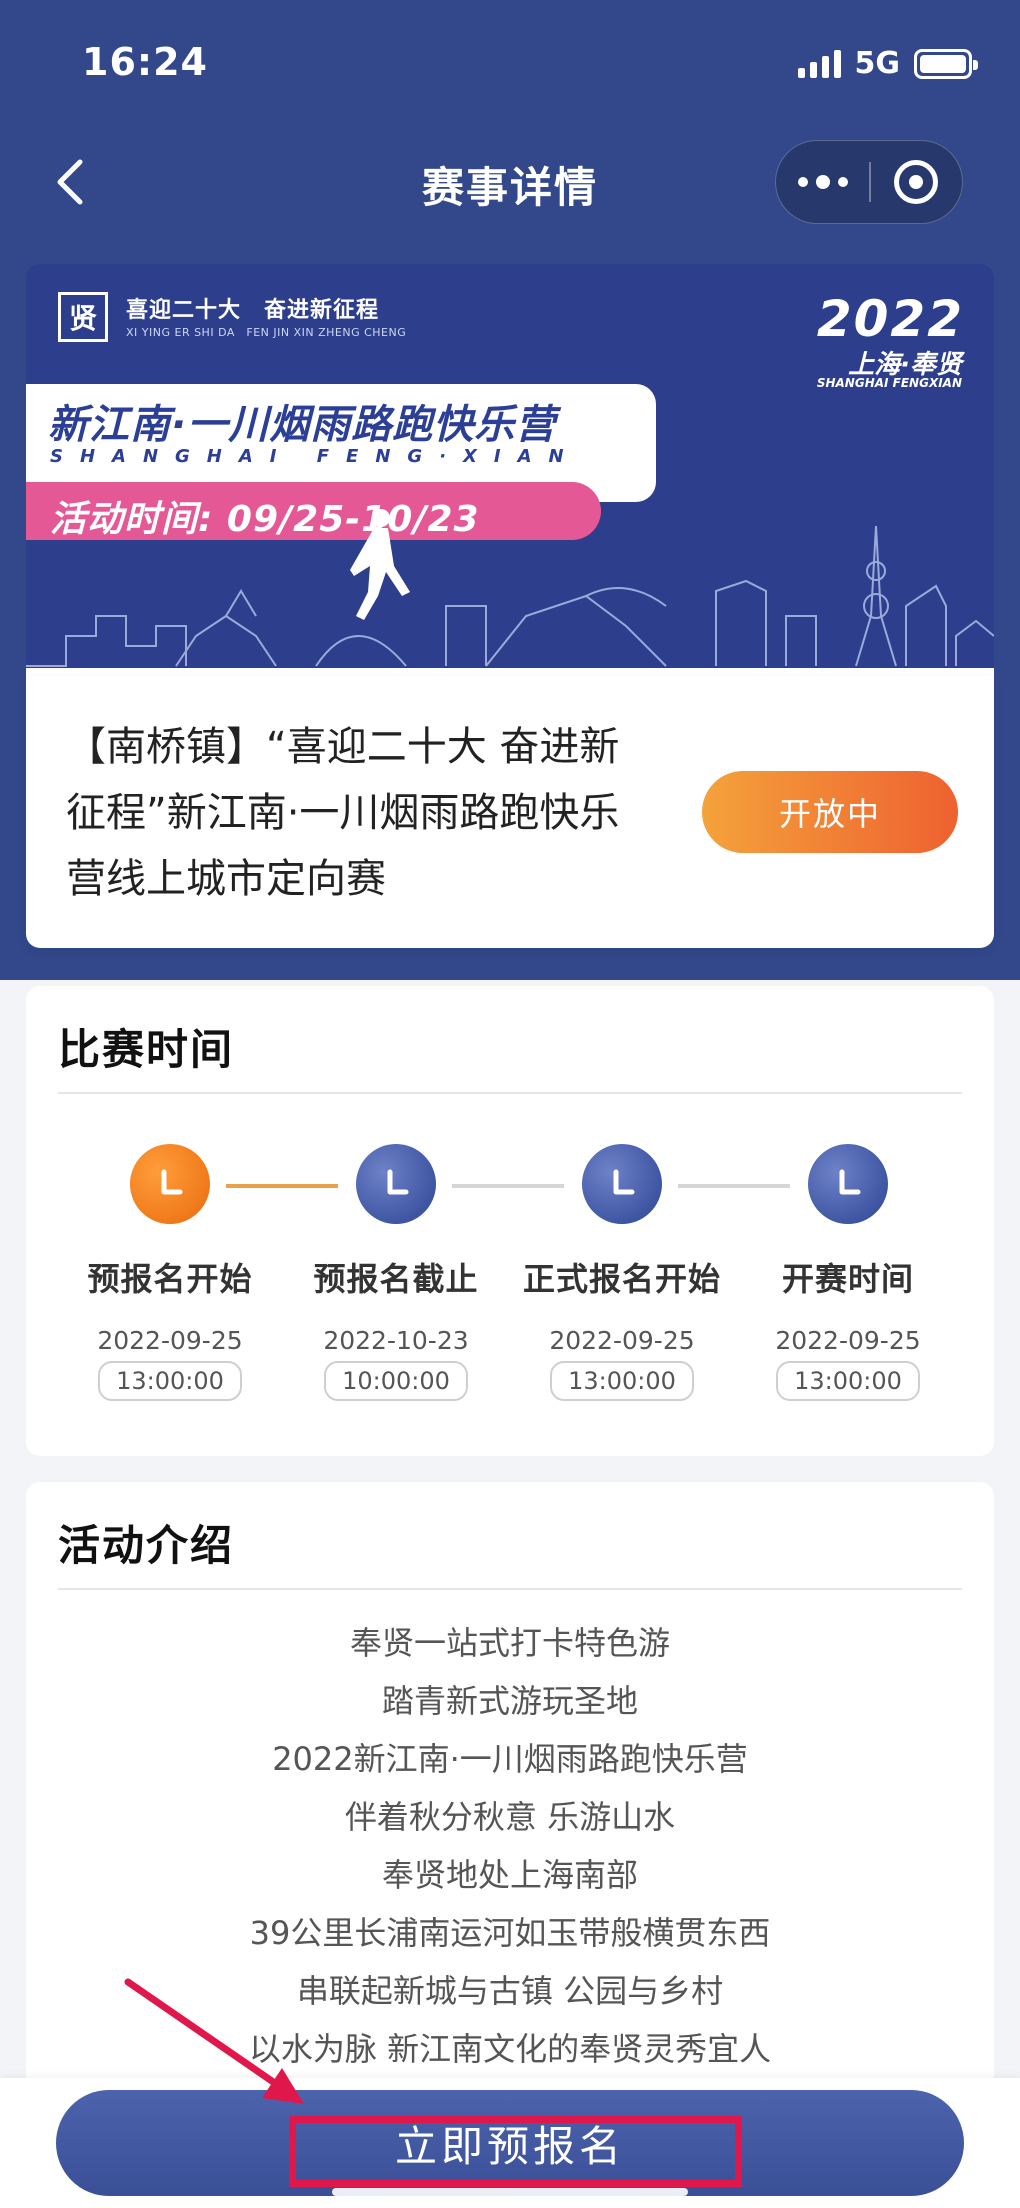 This screenshot has height=2208, width=1020. I want to click on home-indicator, so click(510, 2192).